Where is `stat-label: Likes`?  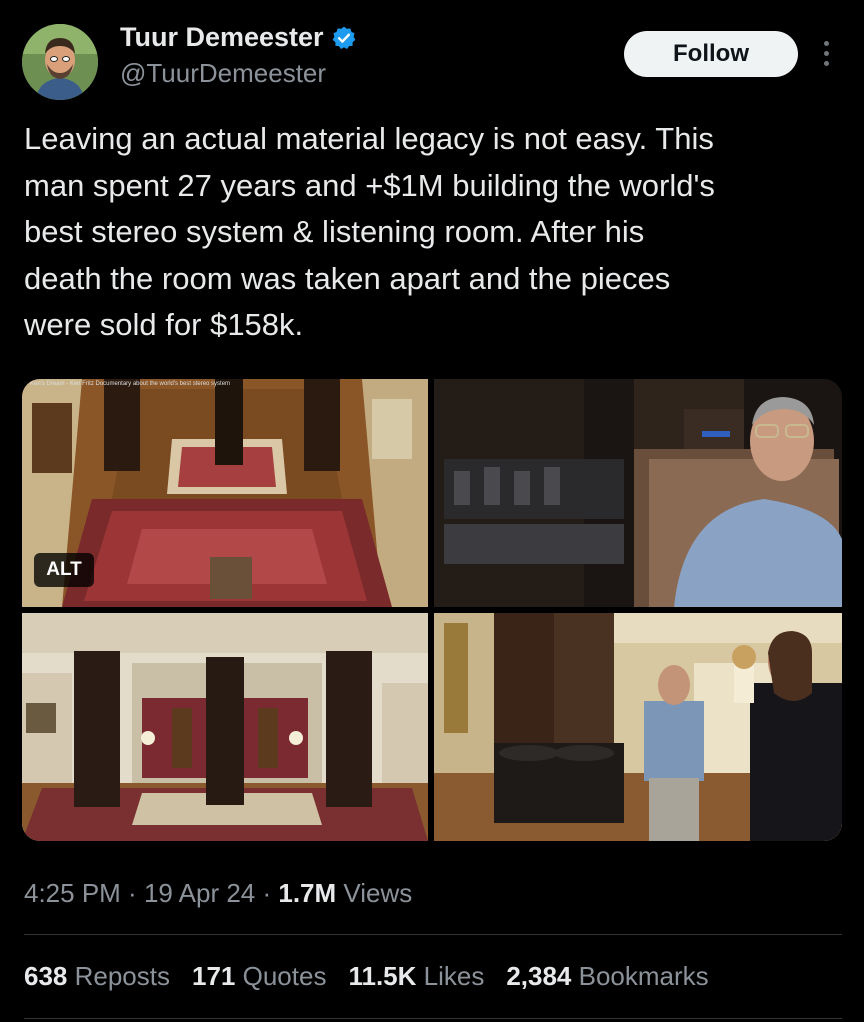
stat-label: Likes is located at coordinates (450, 976).